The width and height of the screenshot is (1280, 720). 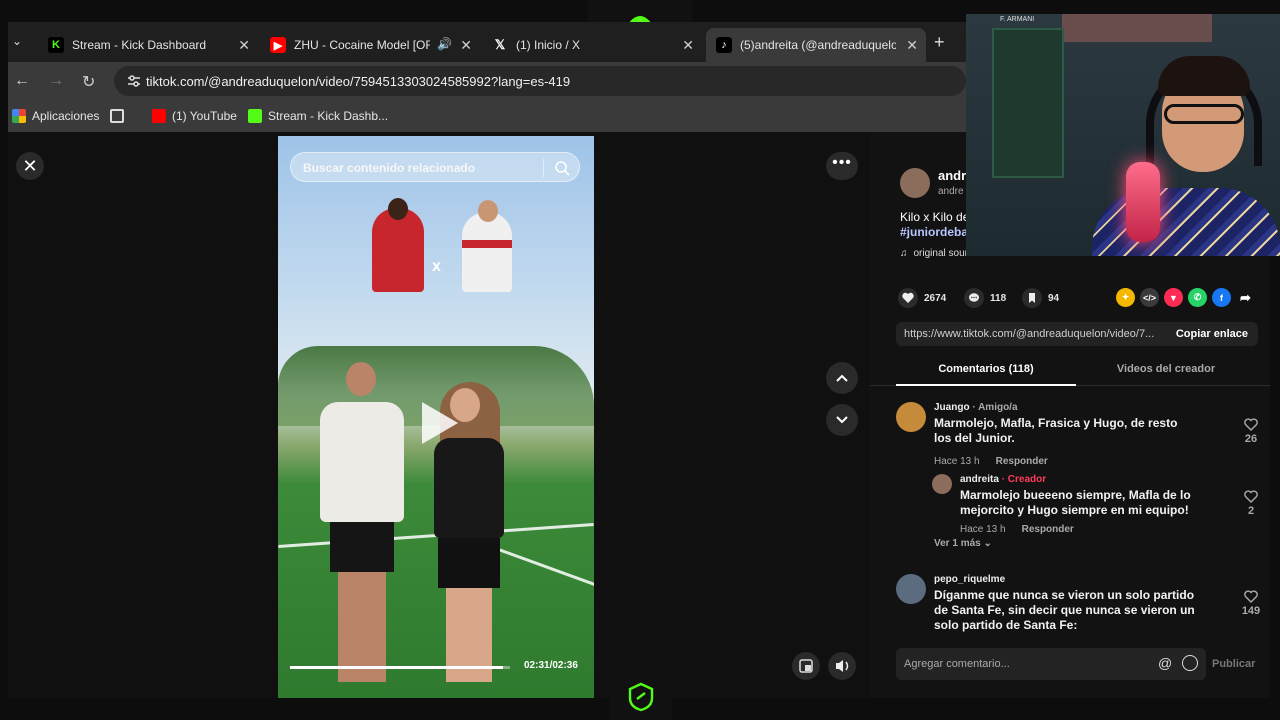 I want to click on mention-icon: @, so click(x=1165, y=663).